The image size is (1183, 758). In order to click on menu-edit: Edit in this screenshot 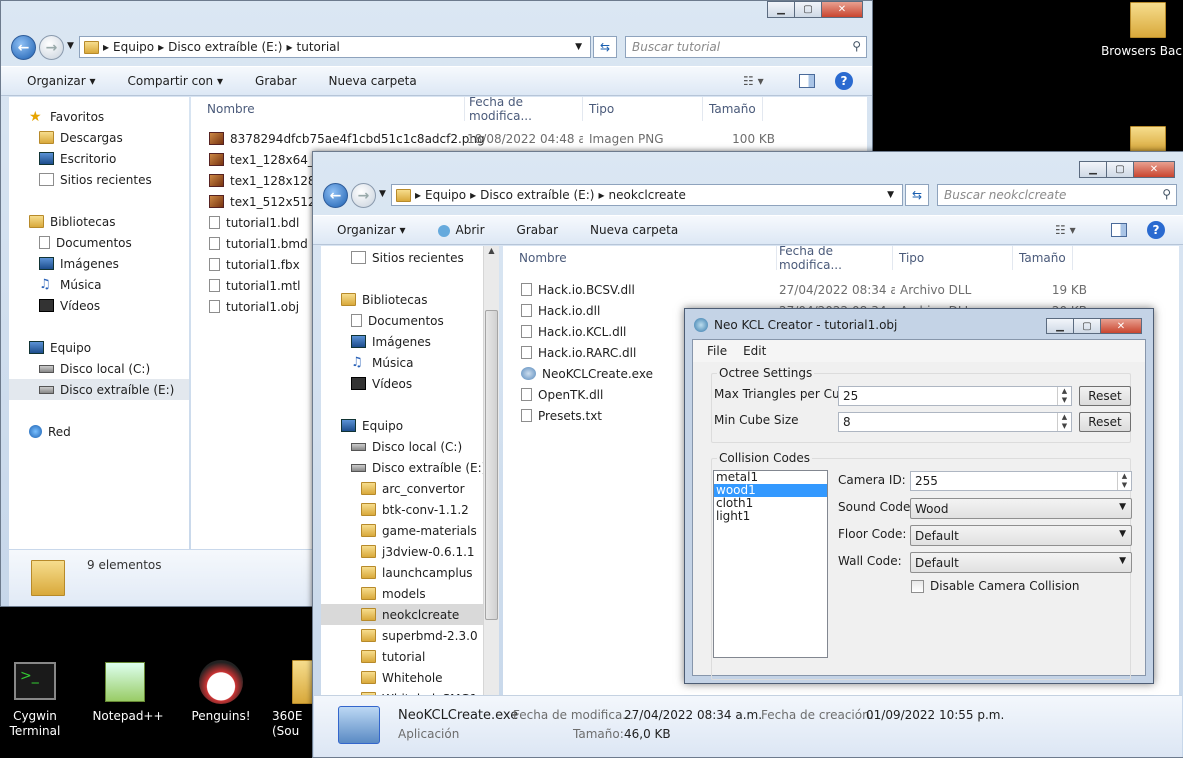, I will do `click(754, 351)`.